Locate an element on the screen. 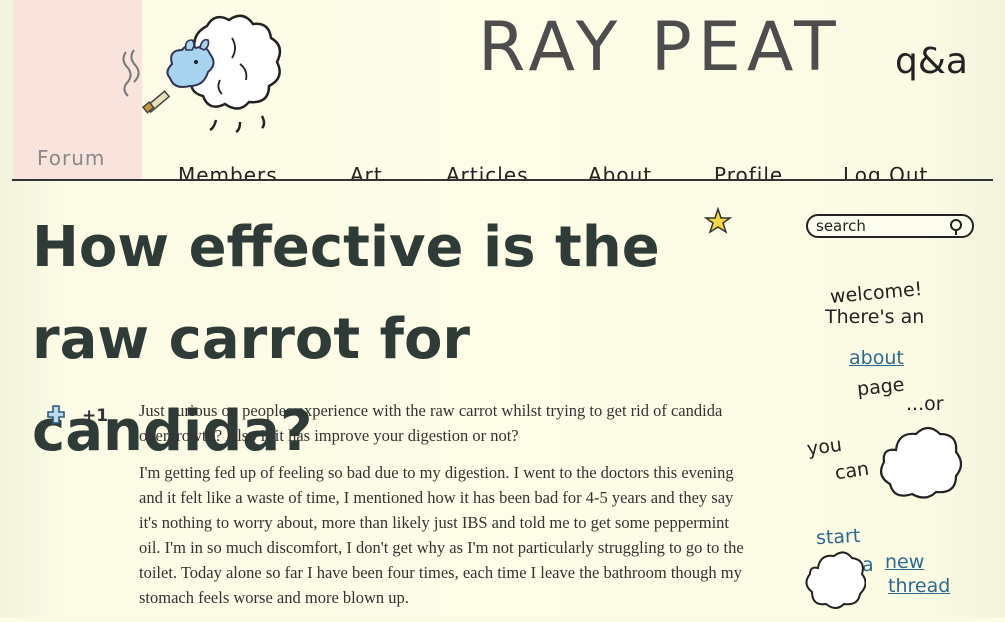 Image resolution: width=1005 pixels, height=622 pixels. search-box is located at coordinates (890, 226).